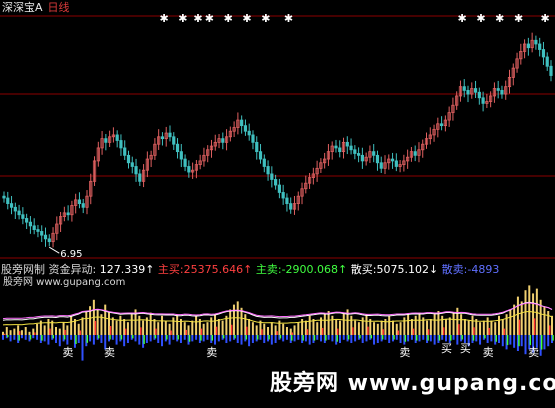 The height and width of the screenshot is (408, 555). What do you see at coordinates (268, 269) in the screenshot?
I see `main-sell-label: 主卖:` at bounding box center [268, 269].